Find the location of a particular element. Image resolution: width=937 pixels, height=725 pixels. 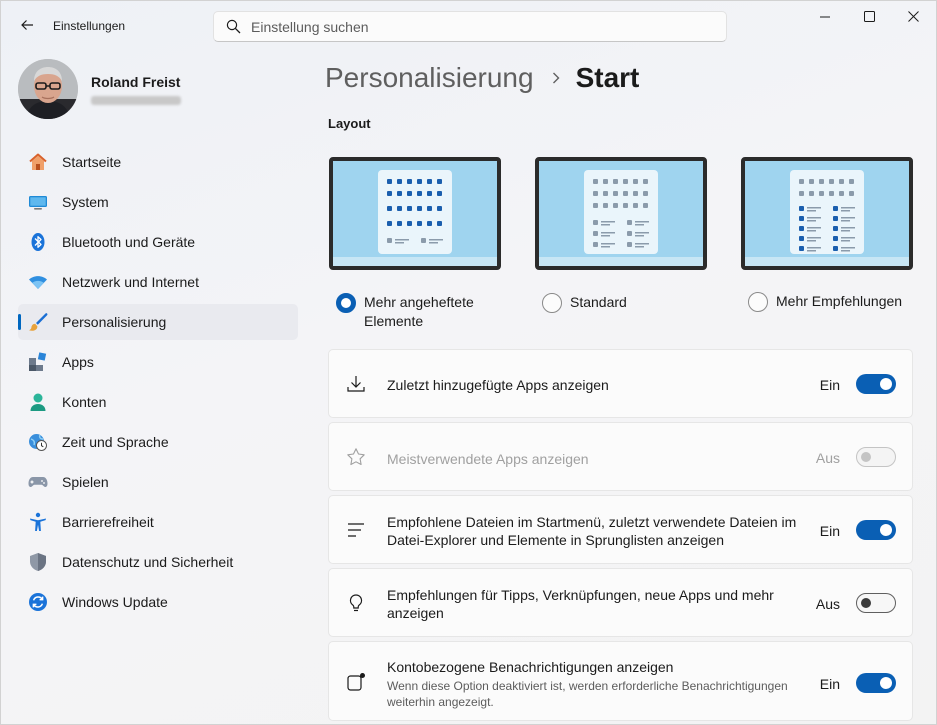

sidebar-item-label: System is located at coordinates (85, 202).